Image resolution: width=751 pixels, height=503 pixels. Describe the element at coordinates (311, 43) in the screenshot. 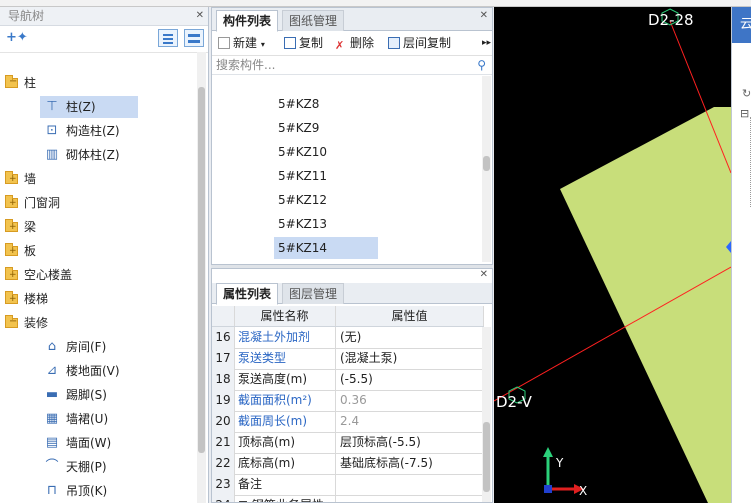

I see `copy-label: 复制` at that location.